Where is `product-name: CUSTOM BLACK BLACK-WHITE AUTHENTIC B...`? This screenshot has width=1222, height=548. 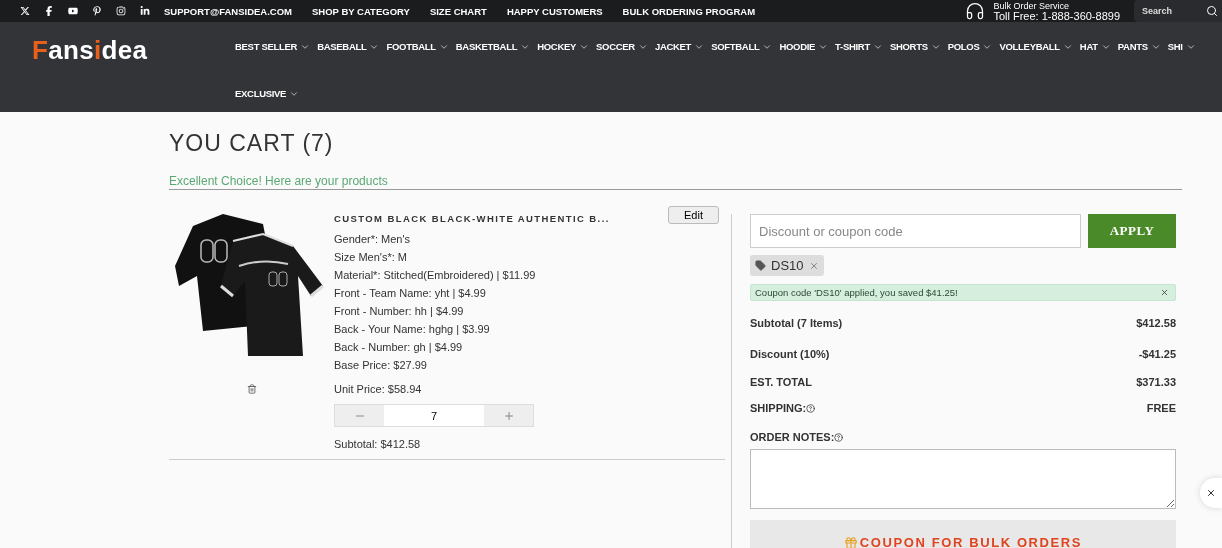 product-name: CUSTOM BLACK BLACK-WHITE AUTHENTIC B... is located at coordinates (472, 218).